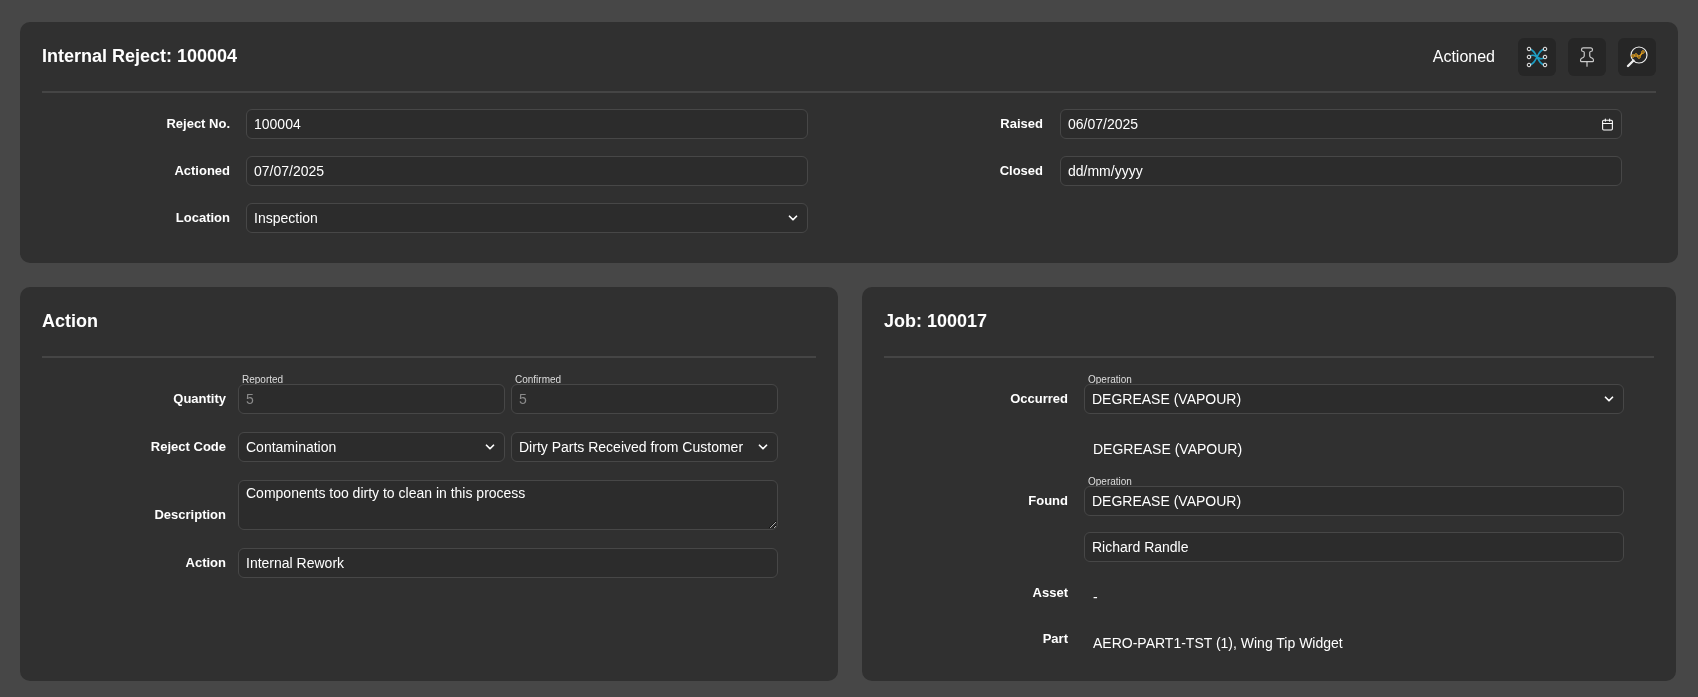 The image size is (1698, 697). What do you see at coordinates (1341, 124) in the screenshot?
I see `date-field: 06/07/2025` at bounding box center [1341, 124].